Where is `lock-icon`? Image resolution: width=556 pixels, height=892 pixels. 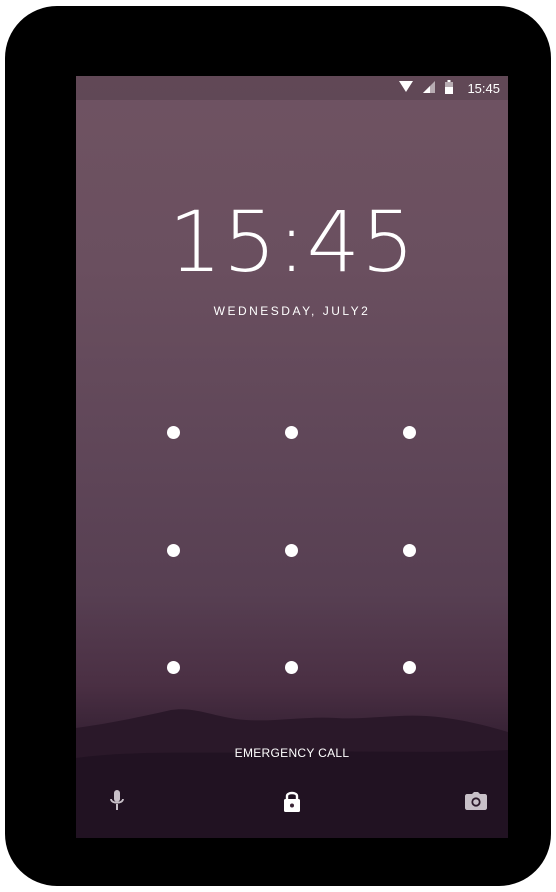
lock-icon is located at coordinates (292, 801).